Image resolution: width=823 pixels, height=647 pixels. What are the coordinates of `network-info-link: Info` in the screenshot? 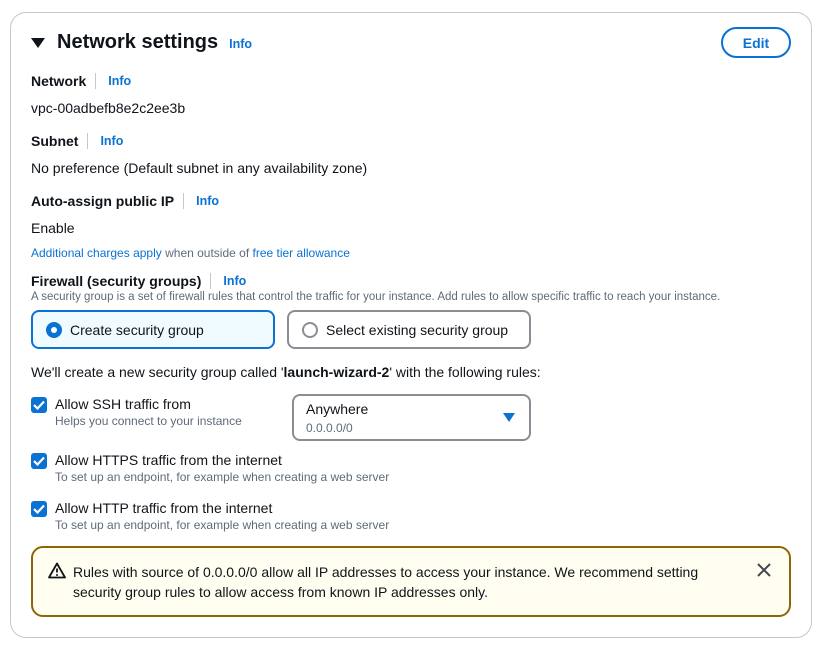 It's located at (119, 81).